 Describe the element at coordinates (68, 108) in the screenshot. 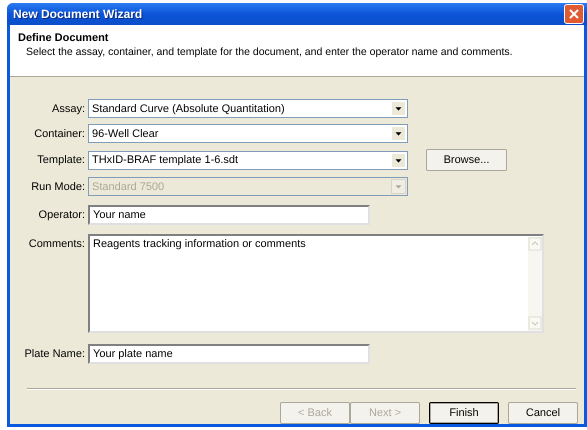

I see `field-label: Assay:` at that location.